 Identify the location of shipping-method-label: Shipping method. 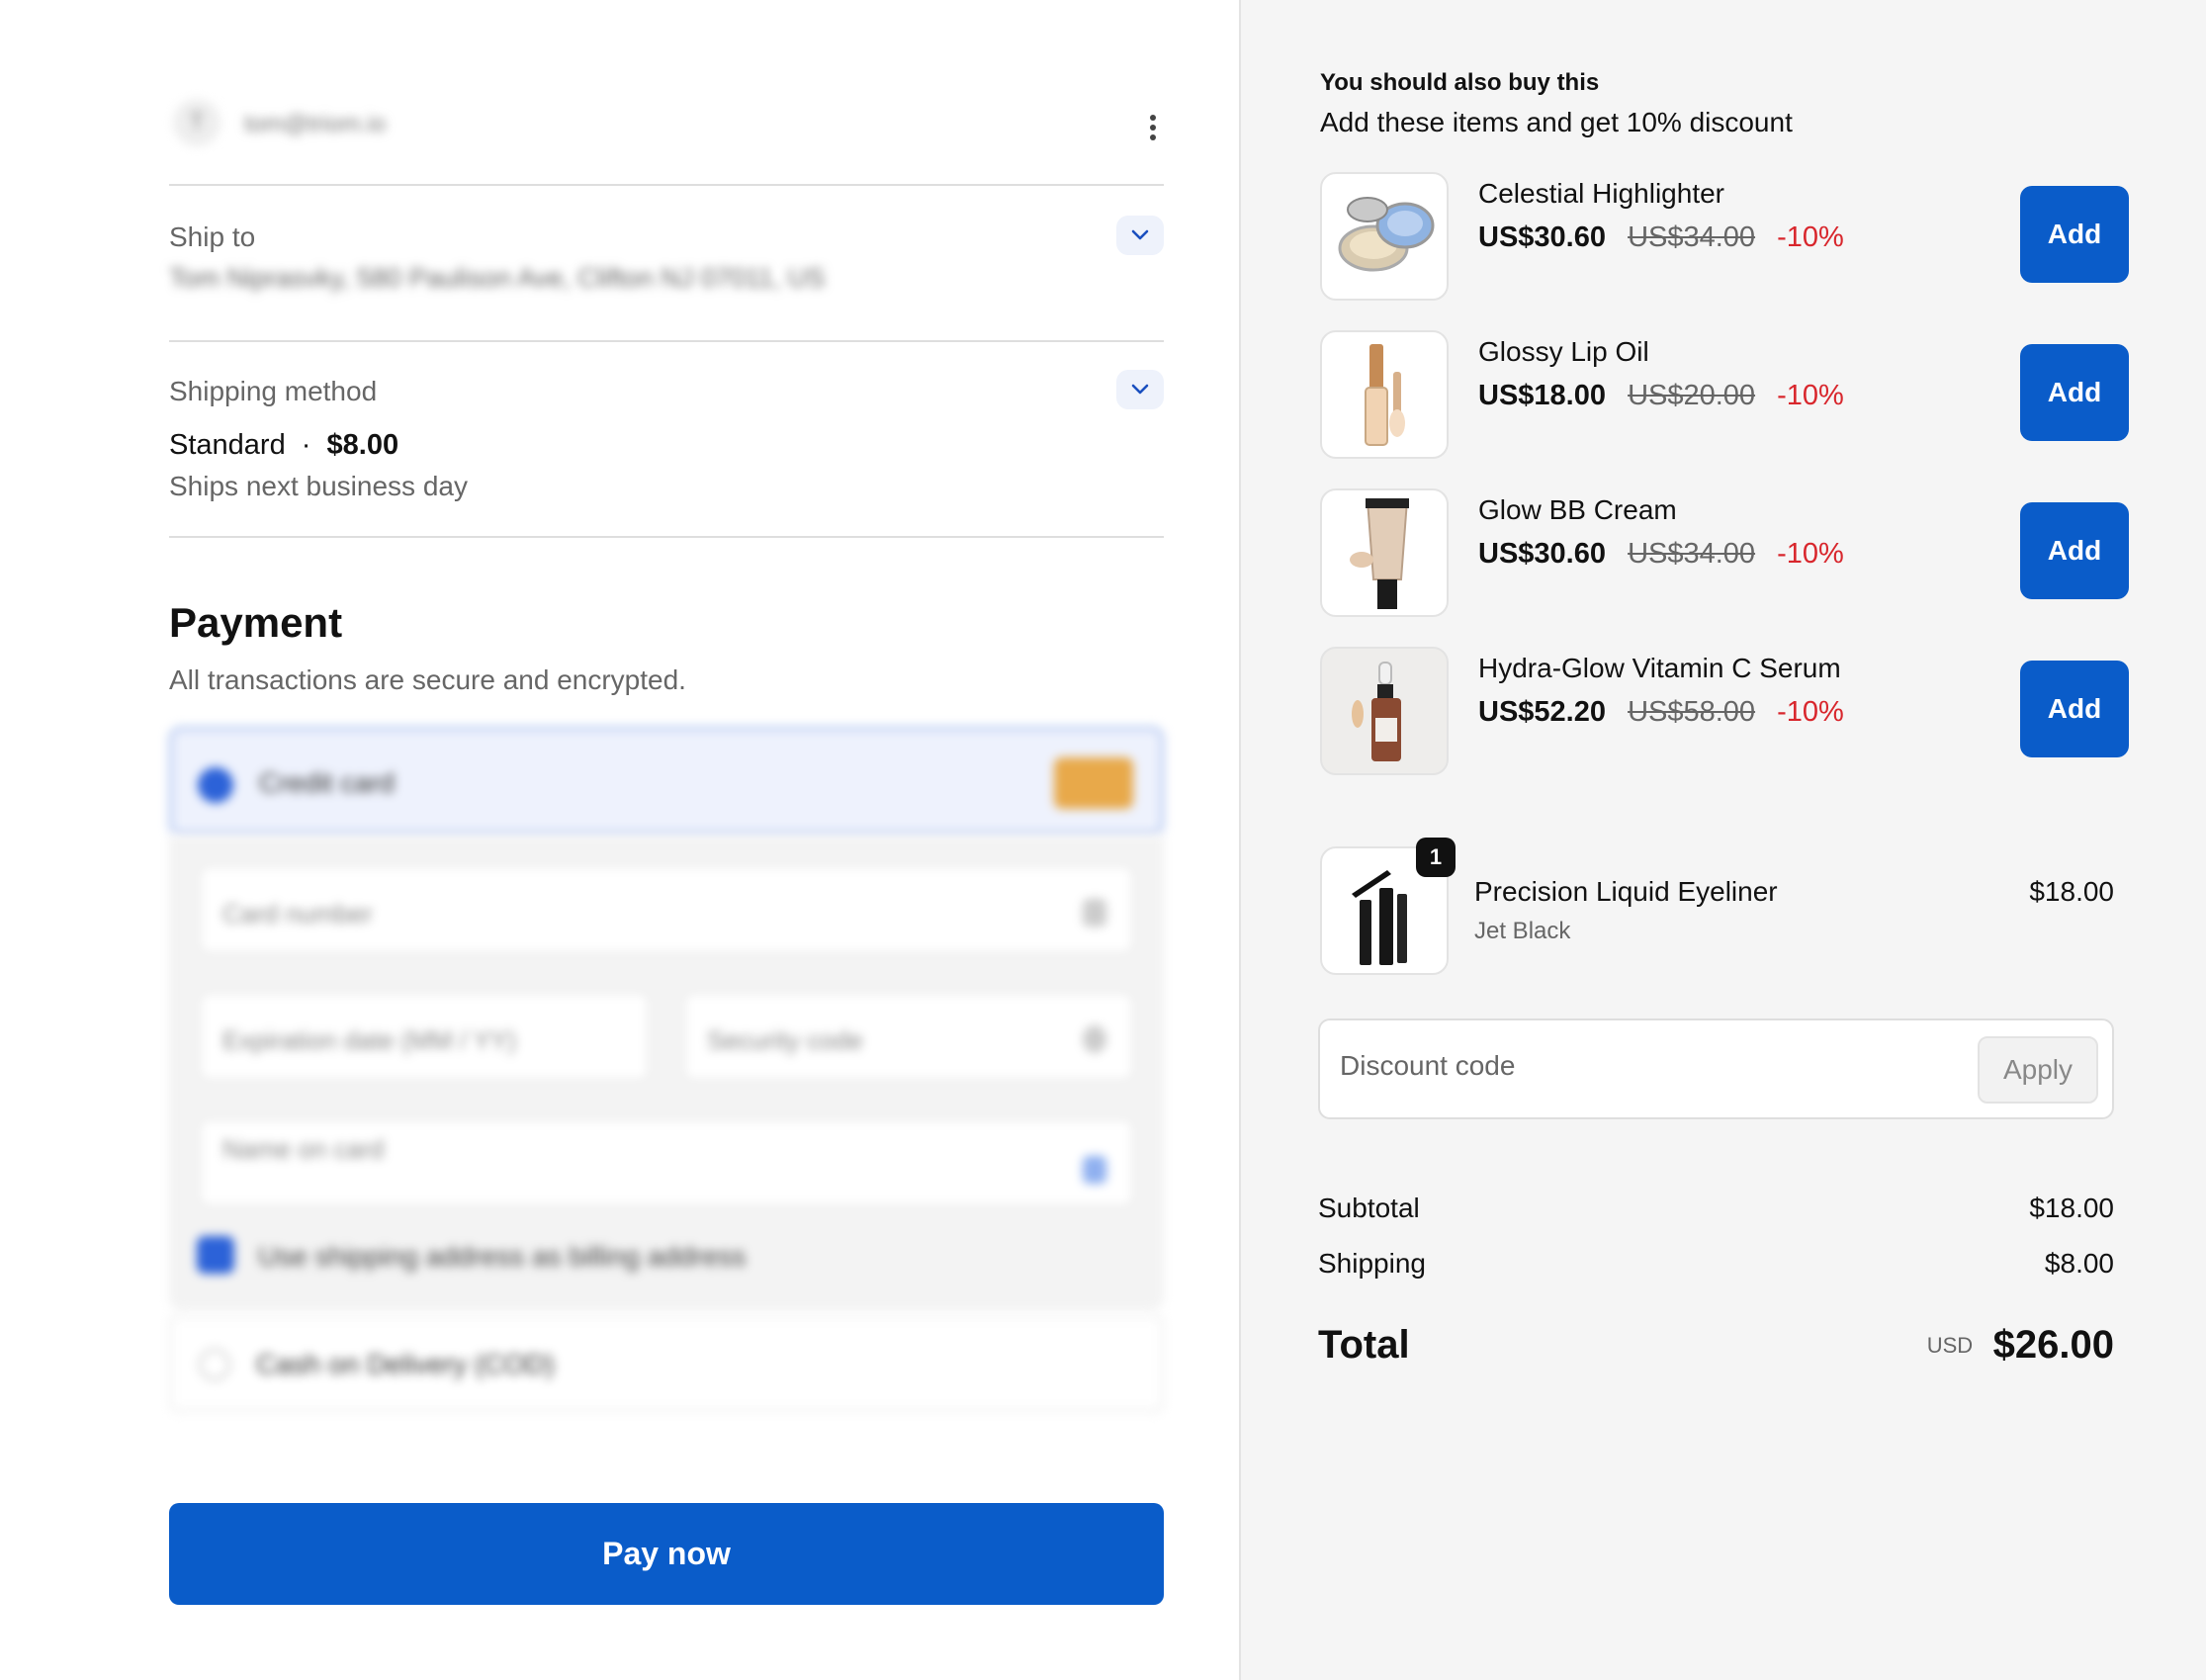
(273, 391).